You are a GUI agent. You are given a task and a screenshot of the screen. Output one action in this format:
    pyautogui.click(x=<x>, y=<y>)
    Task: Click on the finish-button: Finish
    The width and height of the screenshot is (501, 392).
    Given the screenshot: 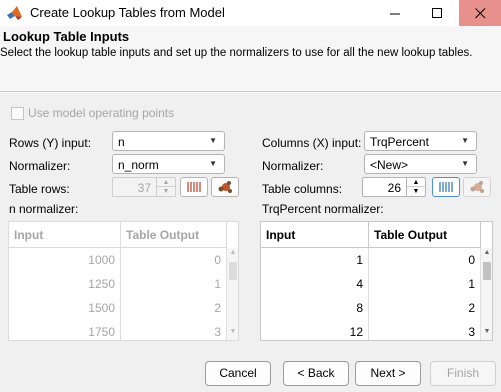 What is the action you would take?
    pyautogui.click(x=463, y=373)
    